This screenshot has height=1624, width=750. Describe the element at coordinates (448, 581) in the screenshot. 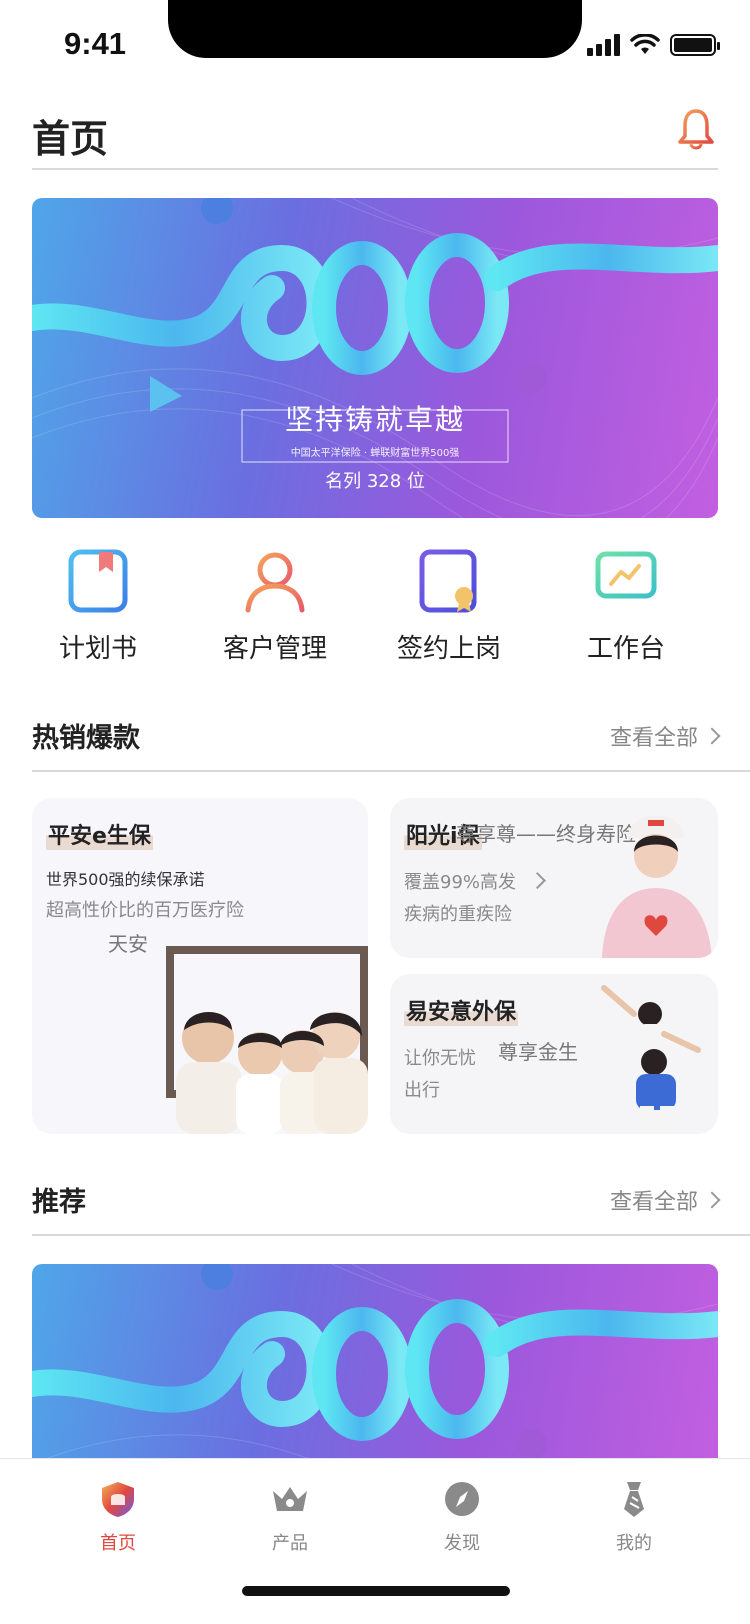

I see `contract-icon` at that location.